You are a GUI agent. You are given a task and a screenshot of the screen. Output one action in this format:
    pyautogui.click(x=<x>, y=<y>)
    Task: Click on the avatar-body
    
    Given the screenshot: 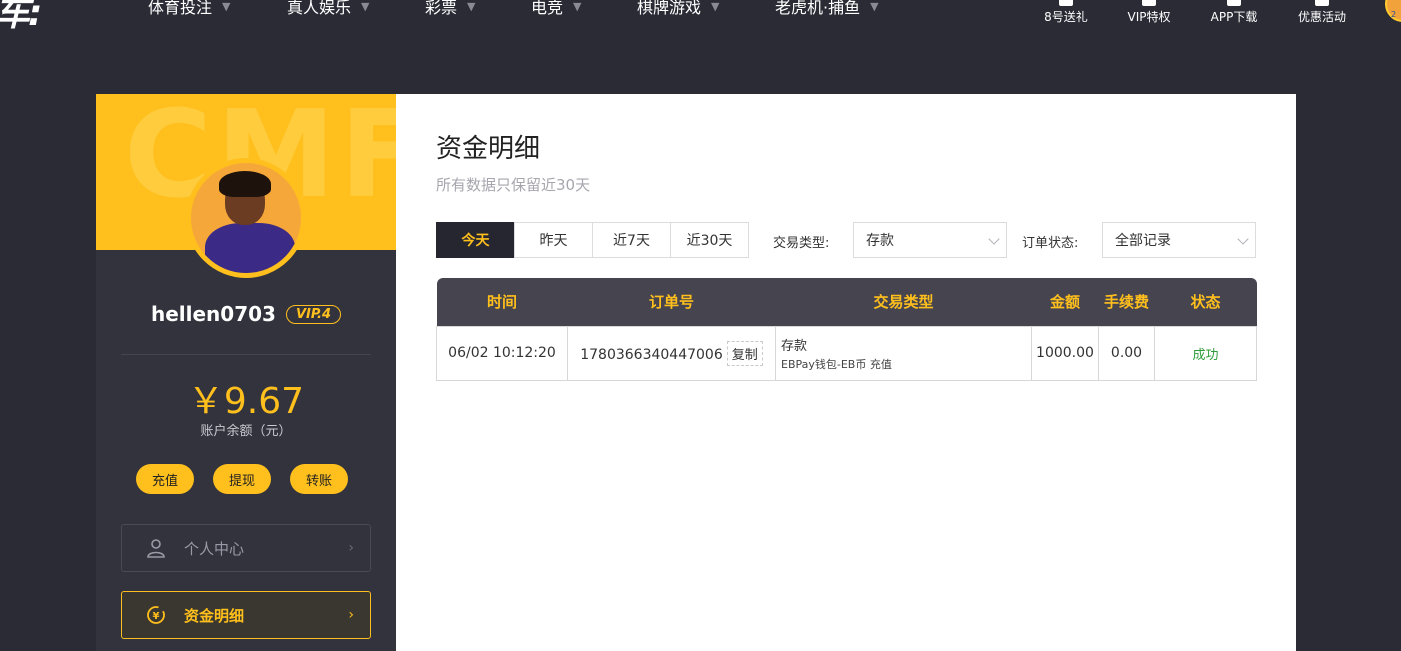 What is the action you would take?
    pyautogui.click(x=250, y=248)
    